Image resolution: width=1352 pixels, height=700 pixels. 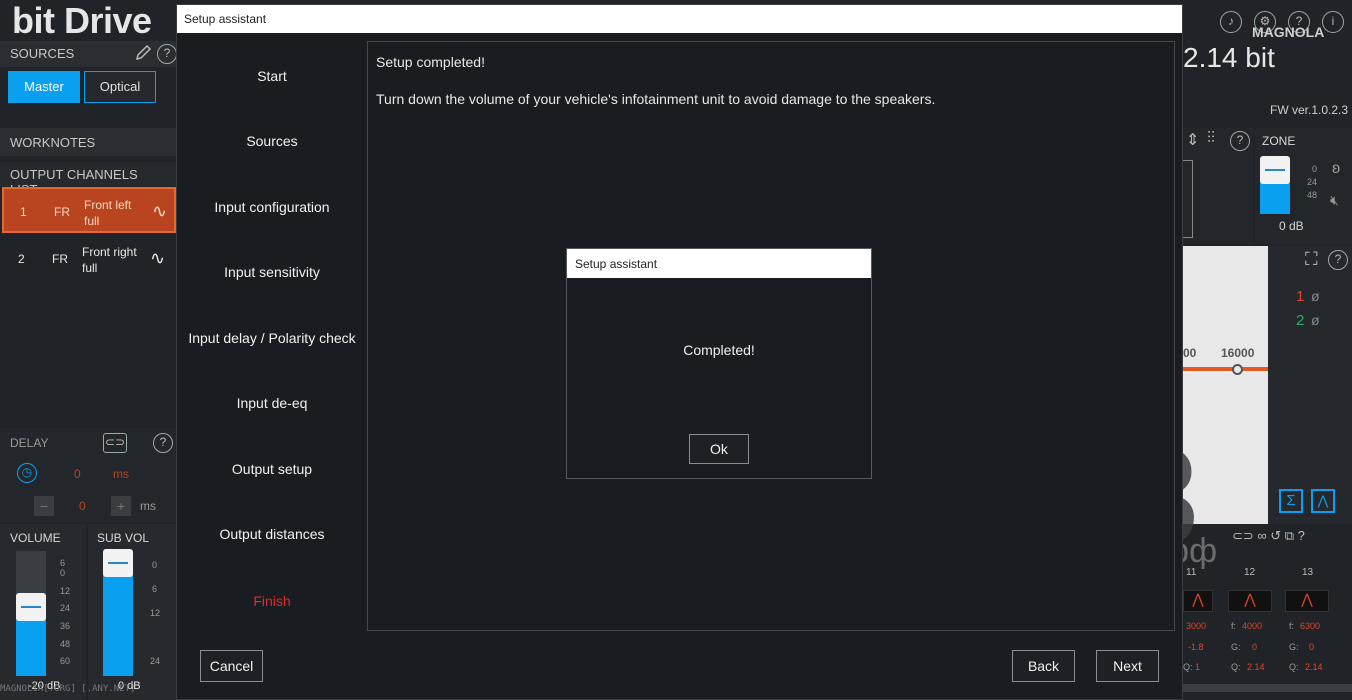 What do you see at coordinates (1275, 170) in the screenshot?
I see `zone-slider-handle` at bounding box center [1275, 170].